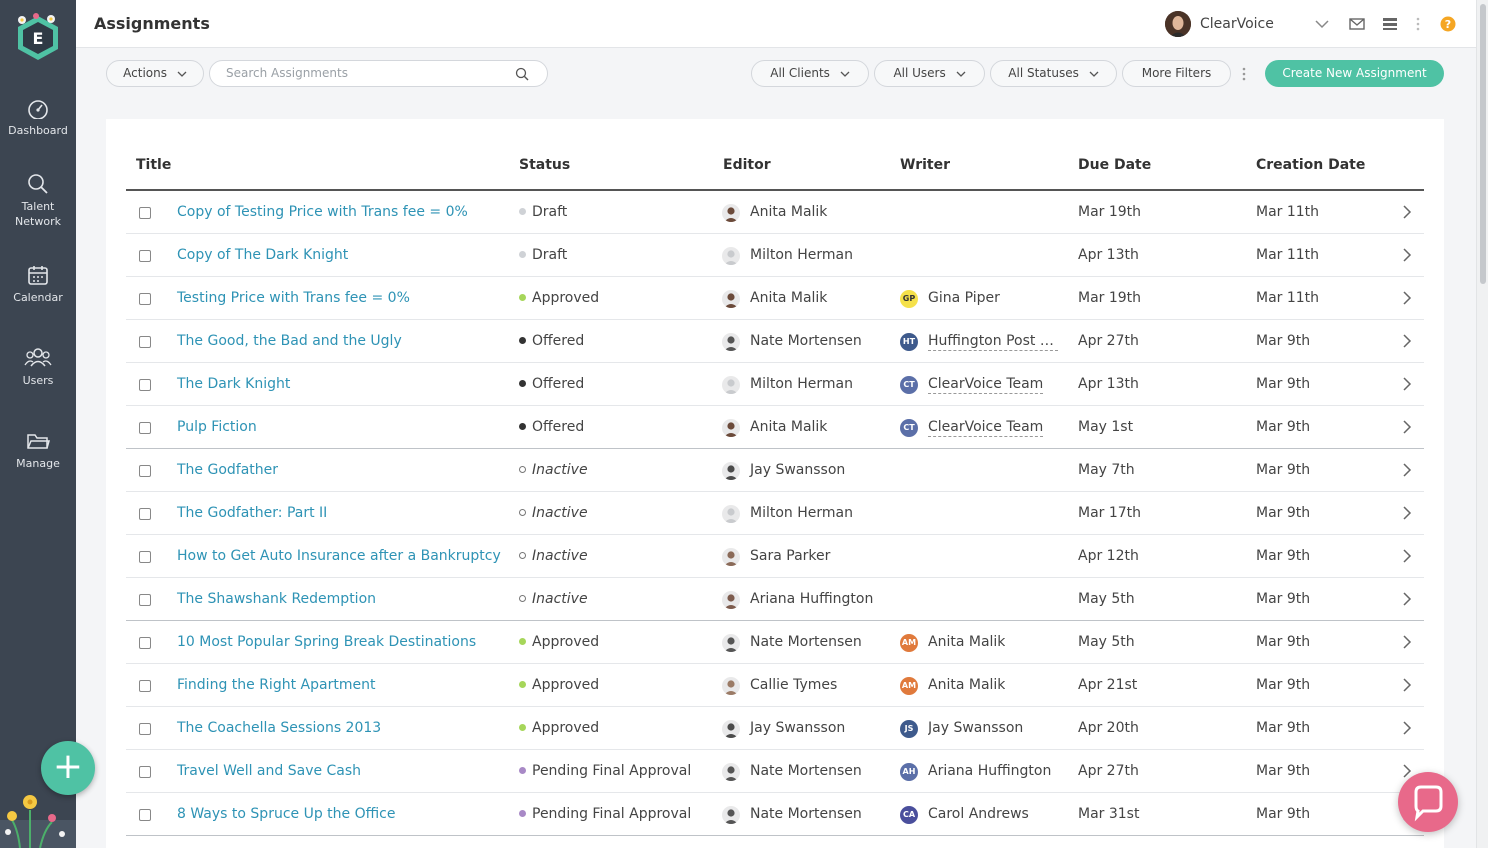 Image resolution: width=1488 pixels, height=848 pixels. I want to click on column-header-editor: Editor, so click(747, 165).